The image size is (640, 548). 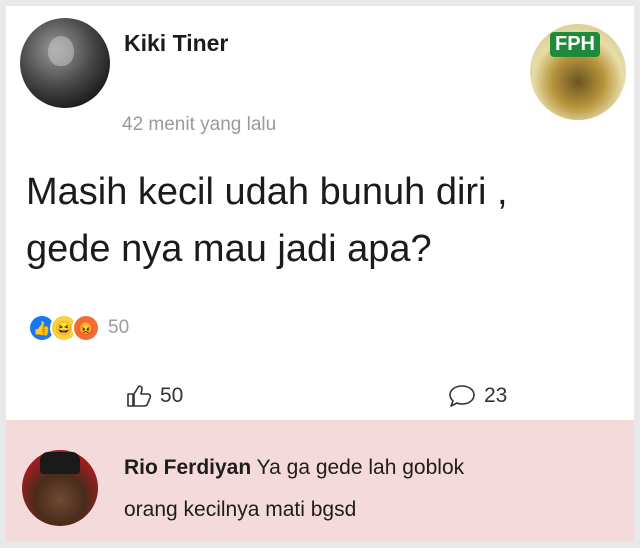 I want to click on commenter-avatar, so click(x=60, y=488).